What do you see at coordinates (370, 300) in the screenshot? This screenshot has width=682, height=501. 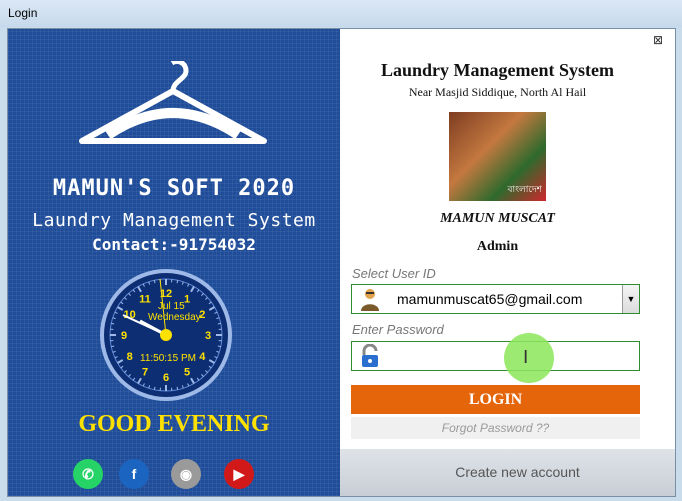 I see `user-icon` at bounding box center [370, 300].